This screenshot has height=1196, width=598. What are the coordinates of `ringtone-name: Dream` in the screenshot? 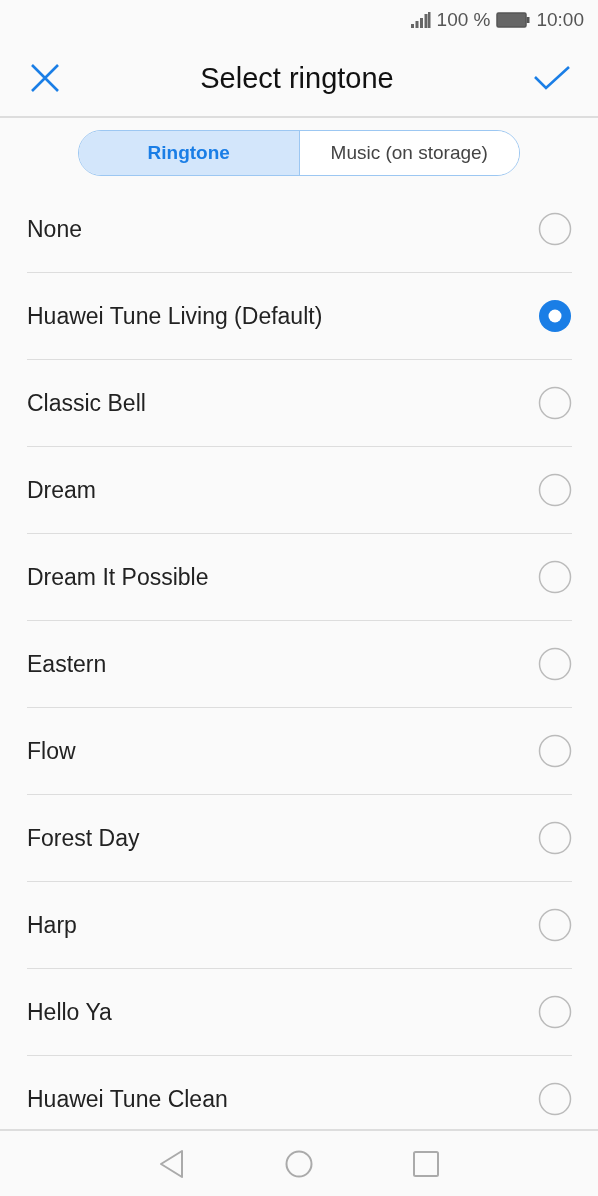 It's located at (61, 490).